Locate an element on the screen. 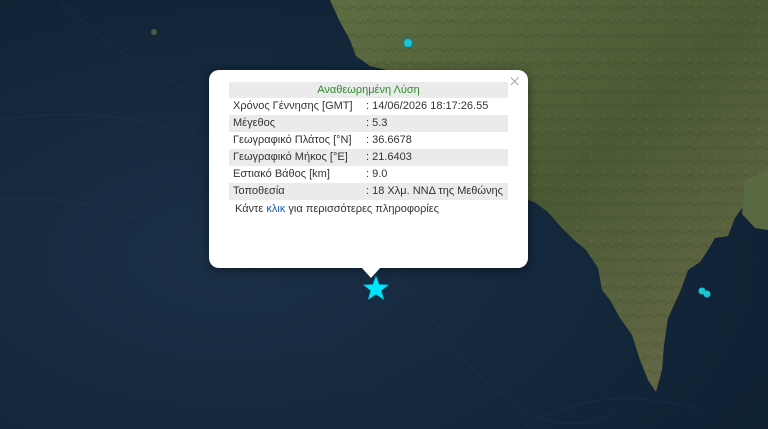  row-label: Γεωγραφικό Πλάτος [°N] is located at coordinates (292, 140).